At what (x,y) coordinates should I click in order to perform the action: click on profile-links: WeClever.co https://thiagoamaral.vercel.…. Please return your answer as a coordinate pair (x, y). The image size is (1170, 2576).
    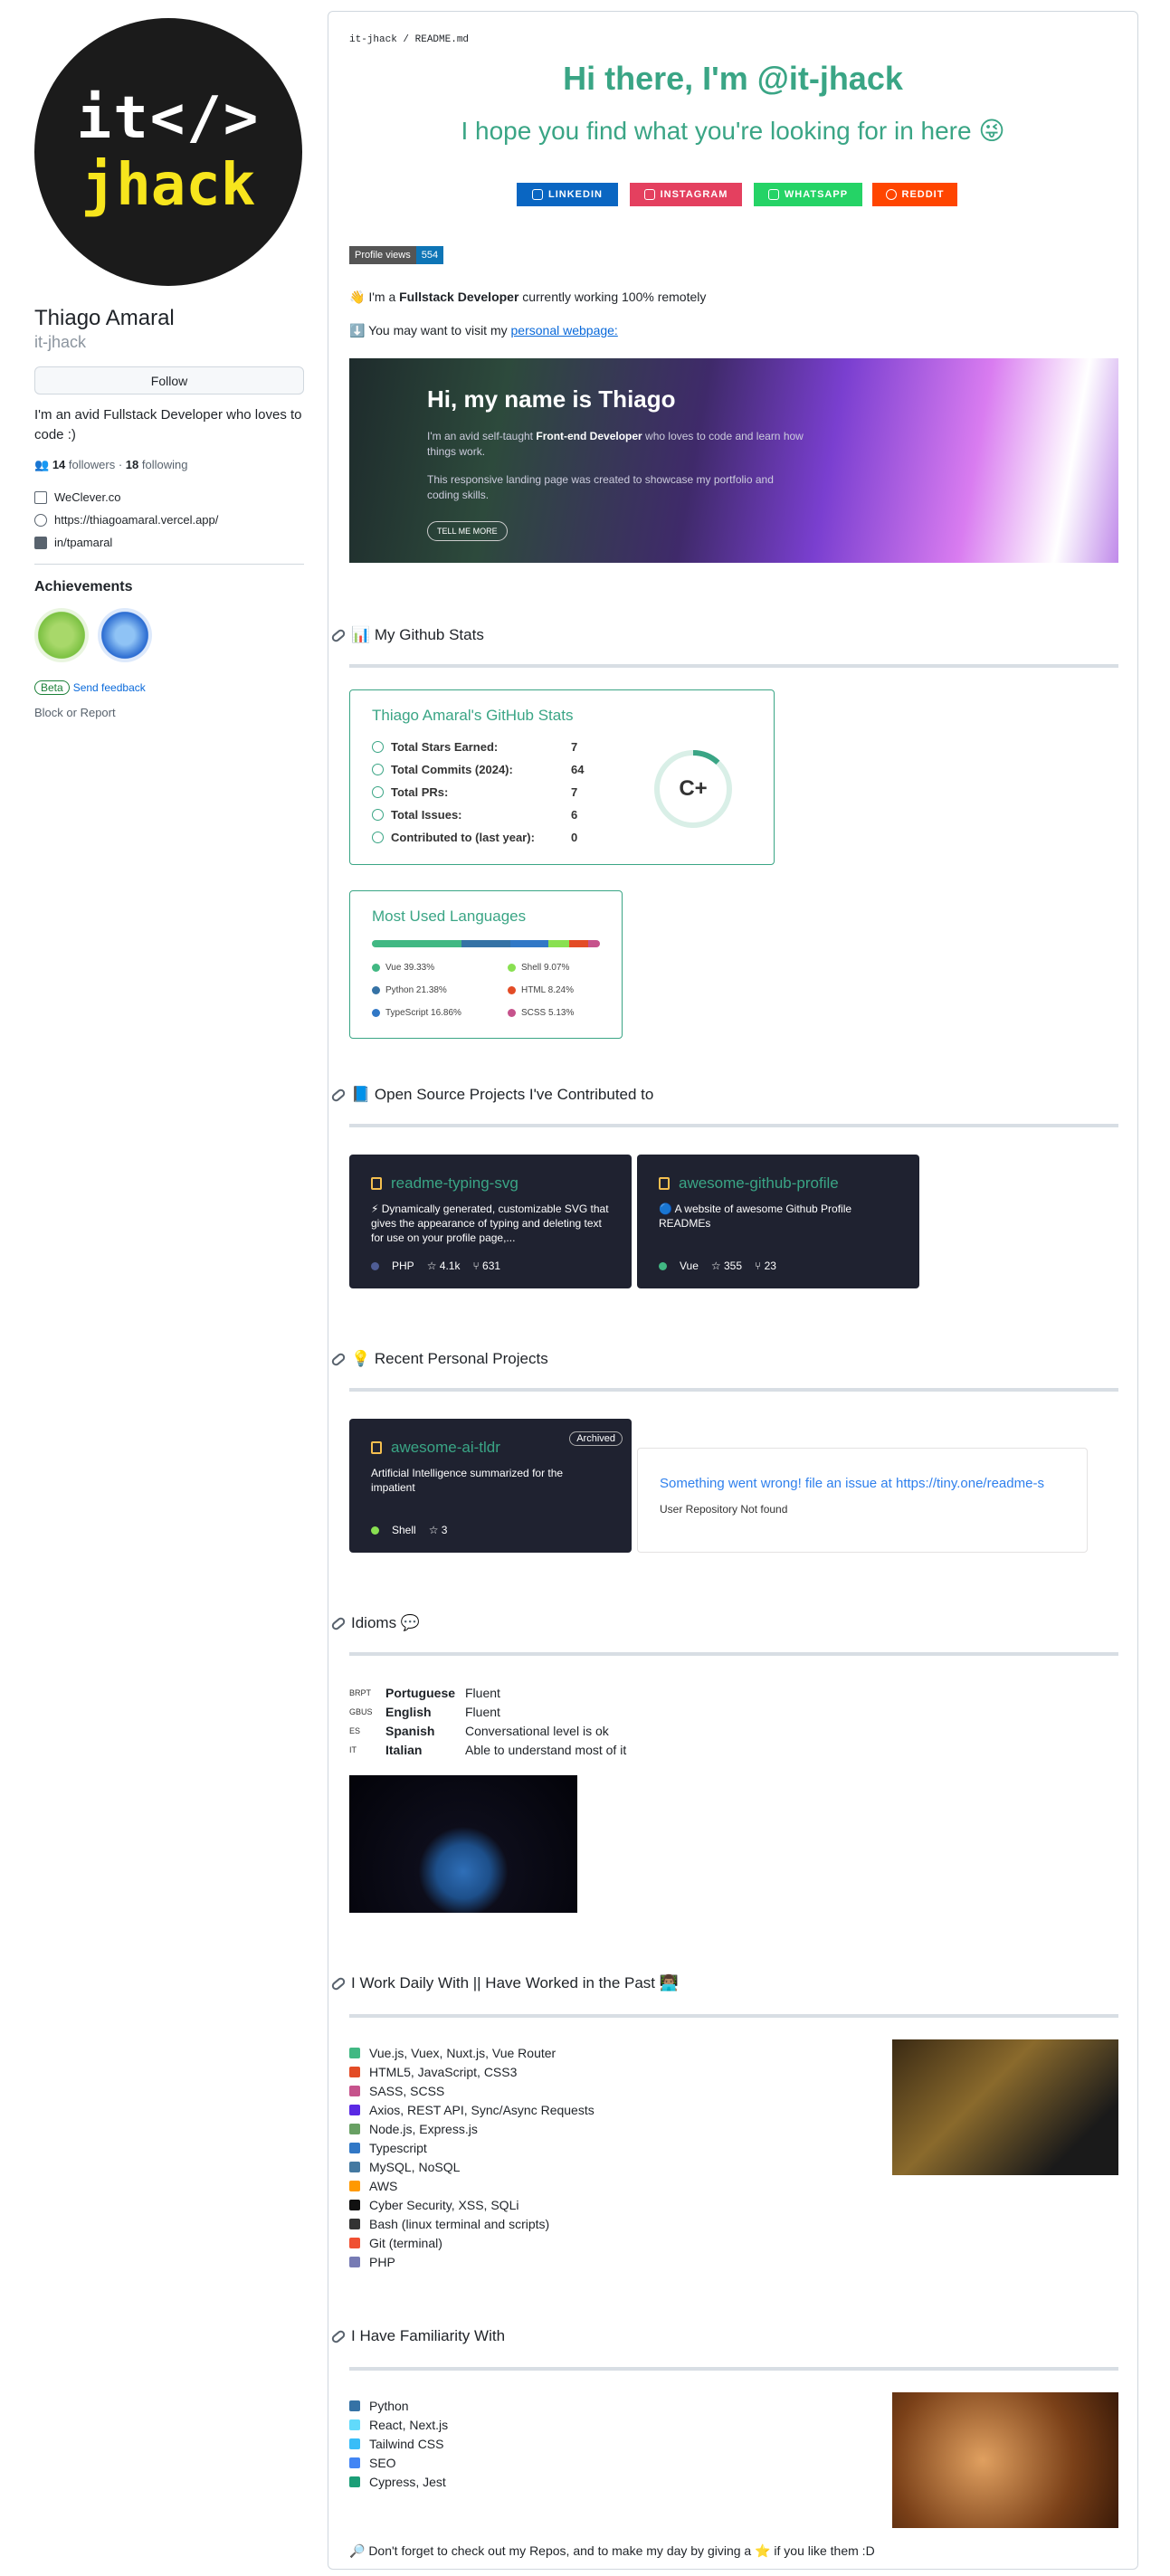
    Looking at the image, I should click on (169, 519).